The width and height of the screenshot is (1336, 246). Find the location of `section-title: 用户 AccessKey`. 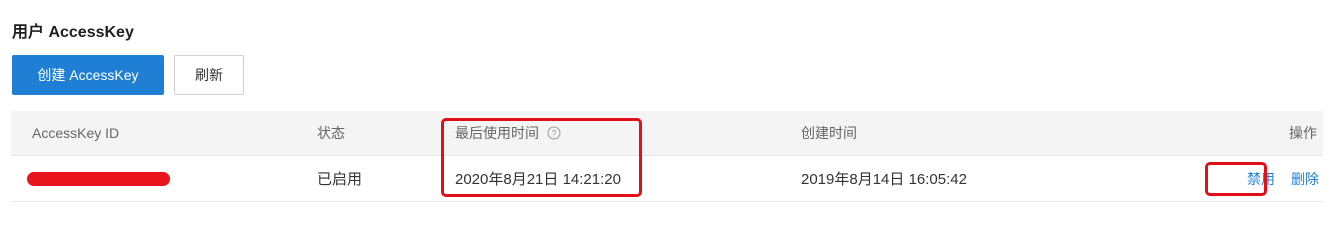

section-title: 用户 AccessKey is located at coordinates (73, 32).